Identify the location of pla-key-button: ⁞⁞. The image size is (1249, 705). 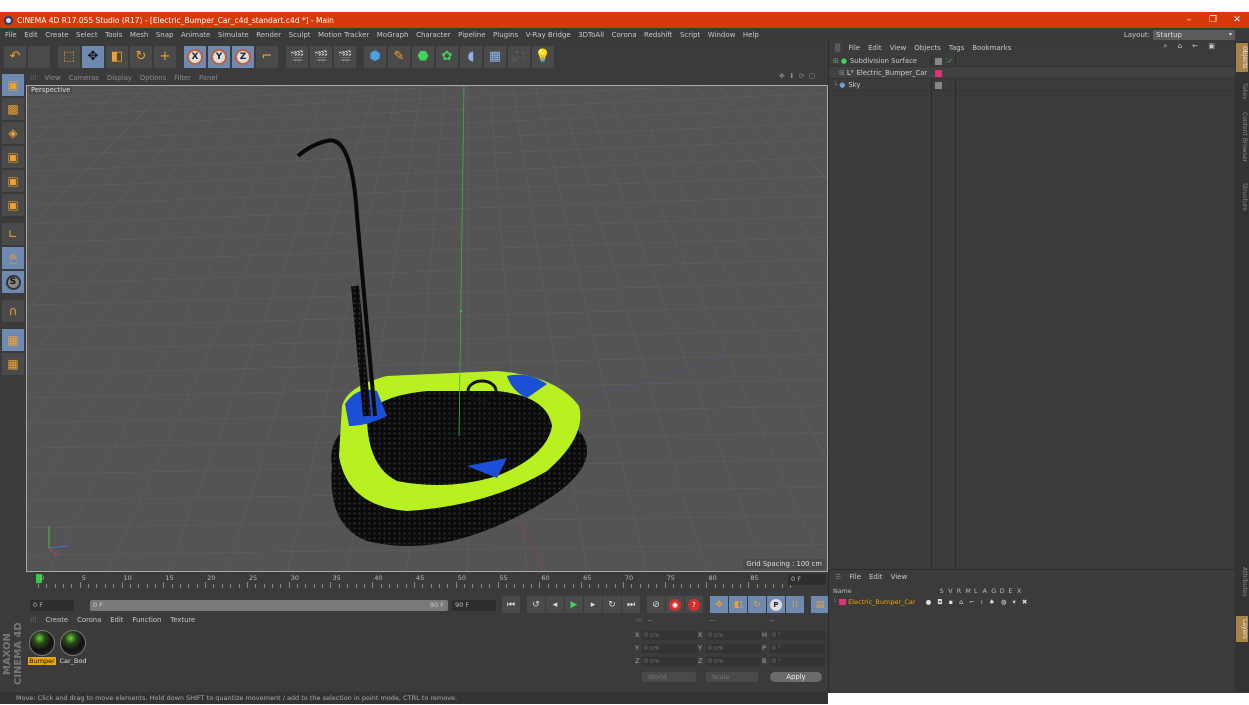
(795, 604).